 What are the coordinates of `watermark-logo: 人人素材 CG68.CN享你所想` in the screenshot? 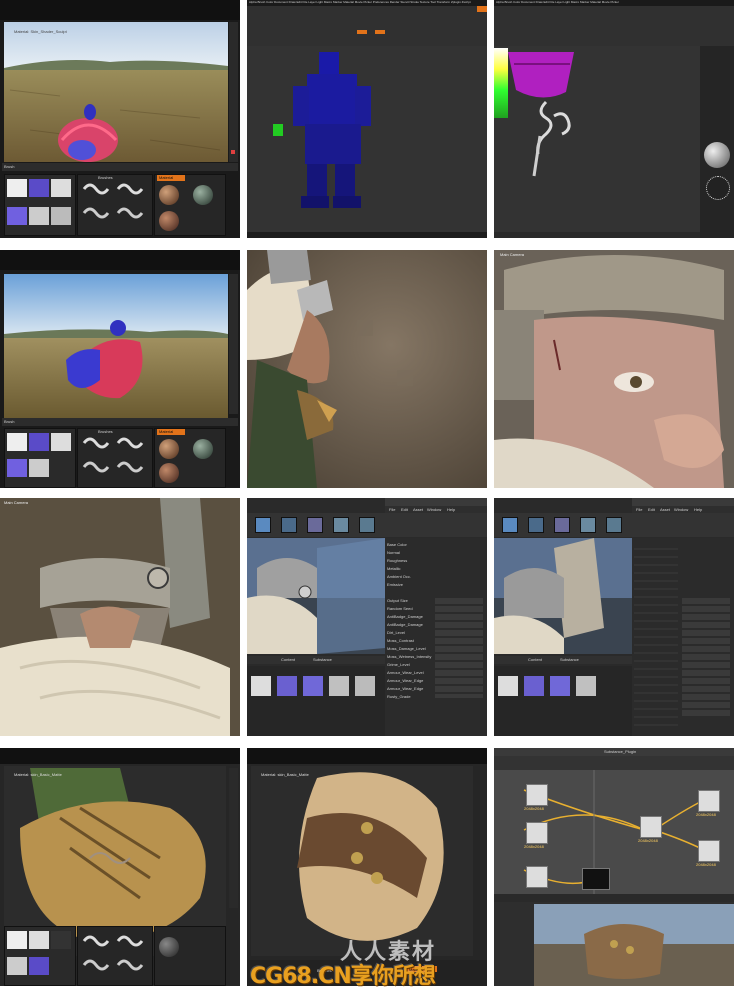 It's located at (343, 964).